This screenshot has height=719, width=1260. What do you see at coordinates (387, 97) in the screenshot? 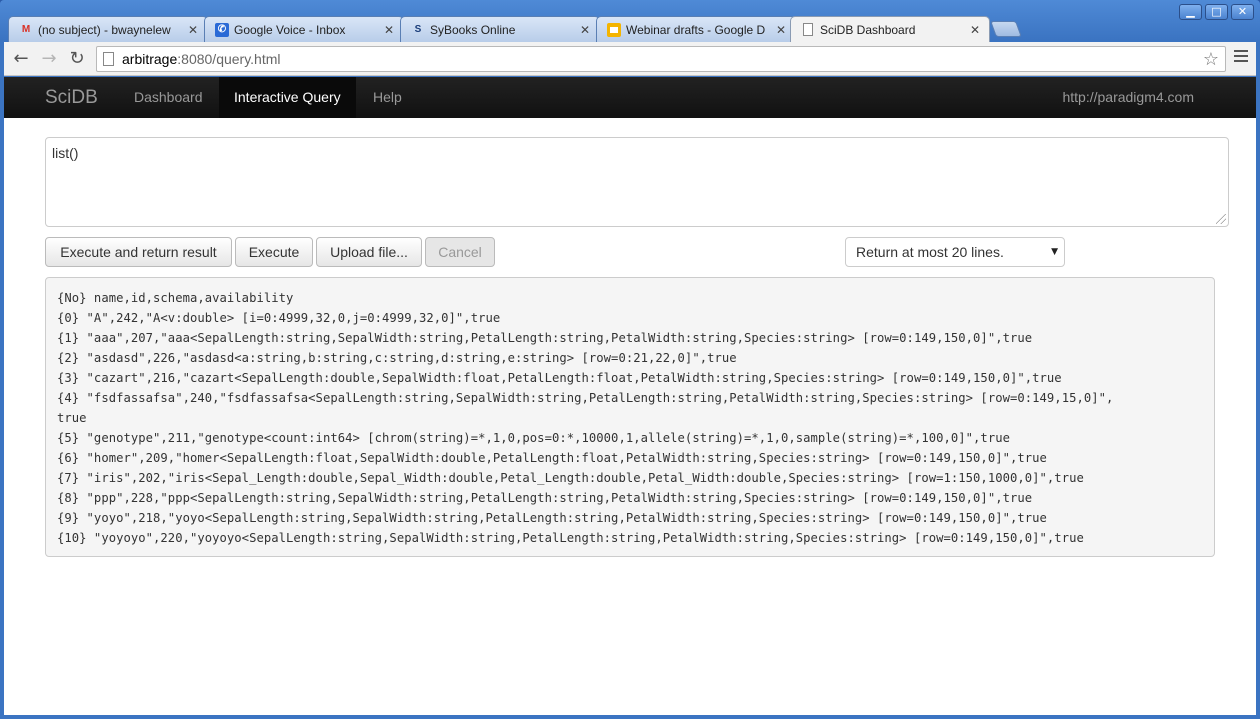
I see `nav-help: Help` at bounding box center [387, 97].